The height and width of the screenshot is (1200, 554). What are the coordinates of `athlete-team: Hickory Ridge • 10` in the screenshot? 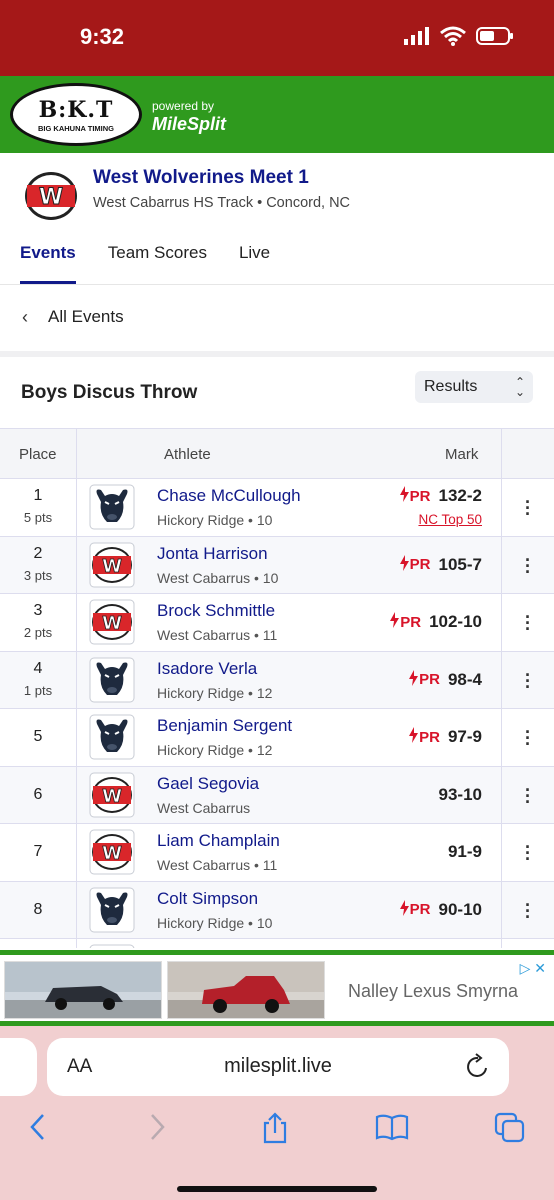 It's located at (215, 520).